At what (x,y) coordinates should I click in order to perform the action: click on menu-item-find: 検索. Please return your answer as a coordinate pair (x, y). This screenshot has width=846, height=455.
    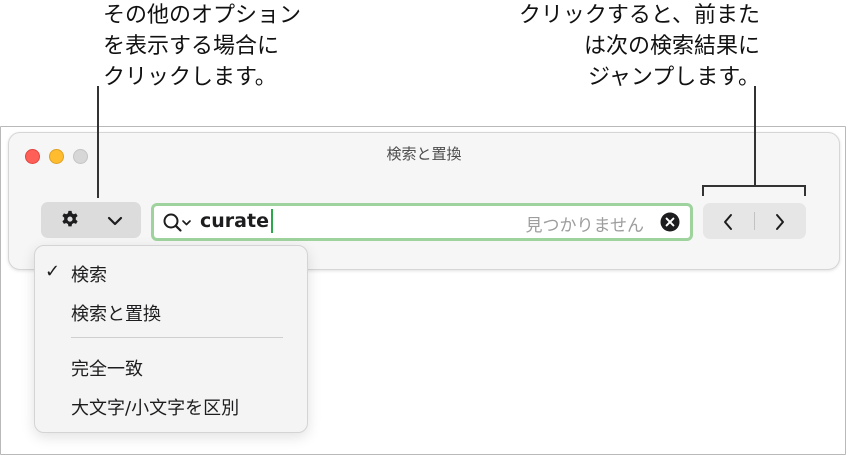
    Looking at the image, I should click on (89, 274).